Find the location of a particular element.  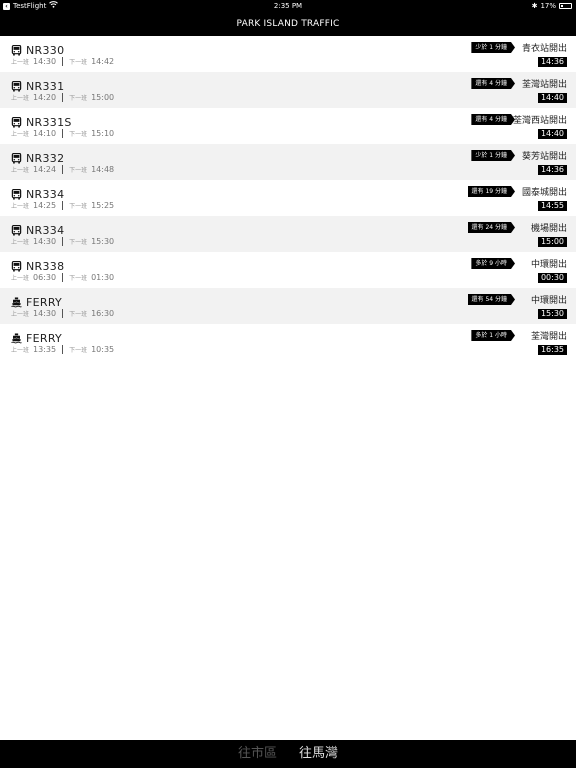

departure-origin: 葵芳站開出 is located at coordinates (544, 157).